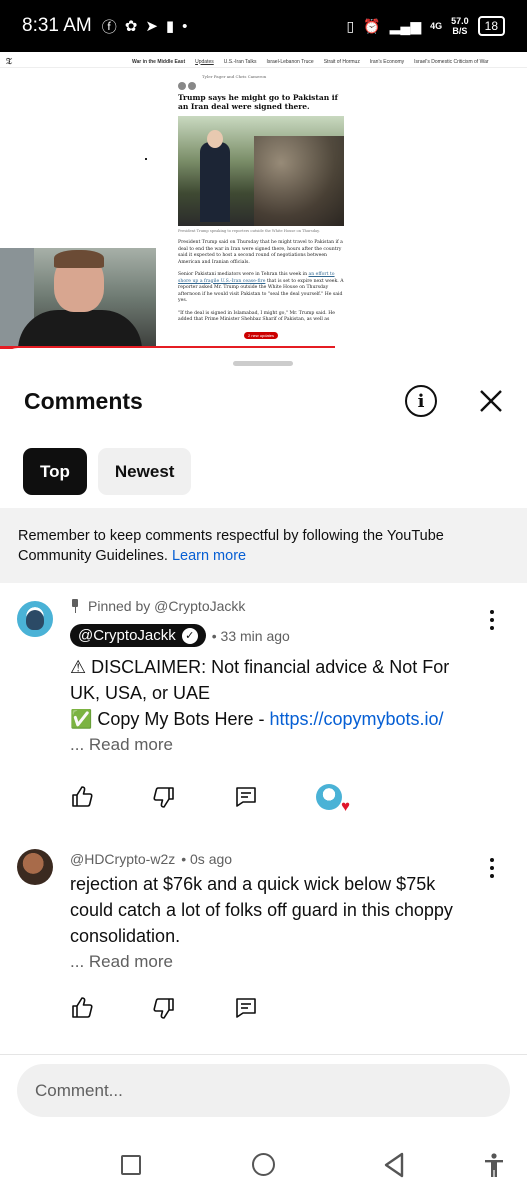 This screenshot has height=1200, width=527. Describe the element at coordinates (207, 859) in the screenshot. I see `comment-time: • 0s ago` at that location.